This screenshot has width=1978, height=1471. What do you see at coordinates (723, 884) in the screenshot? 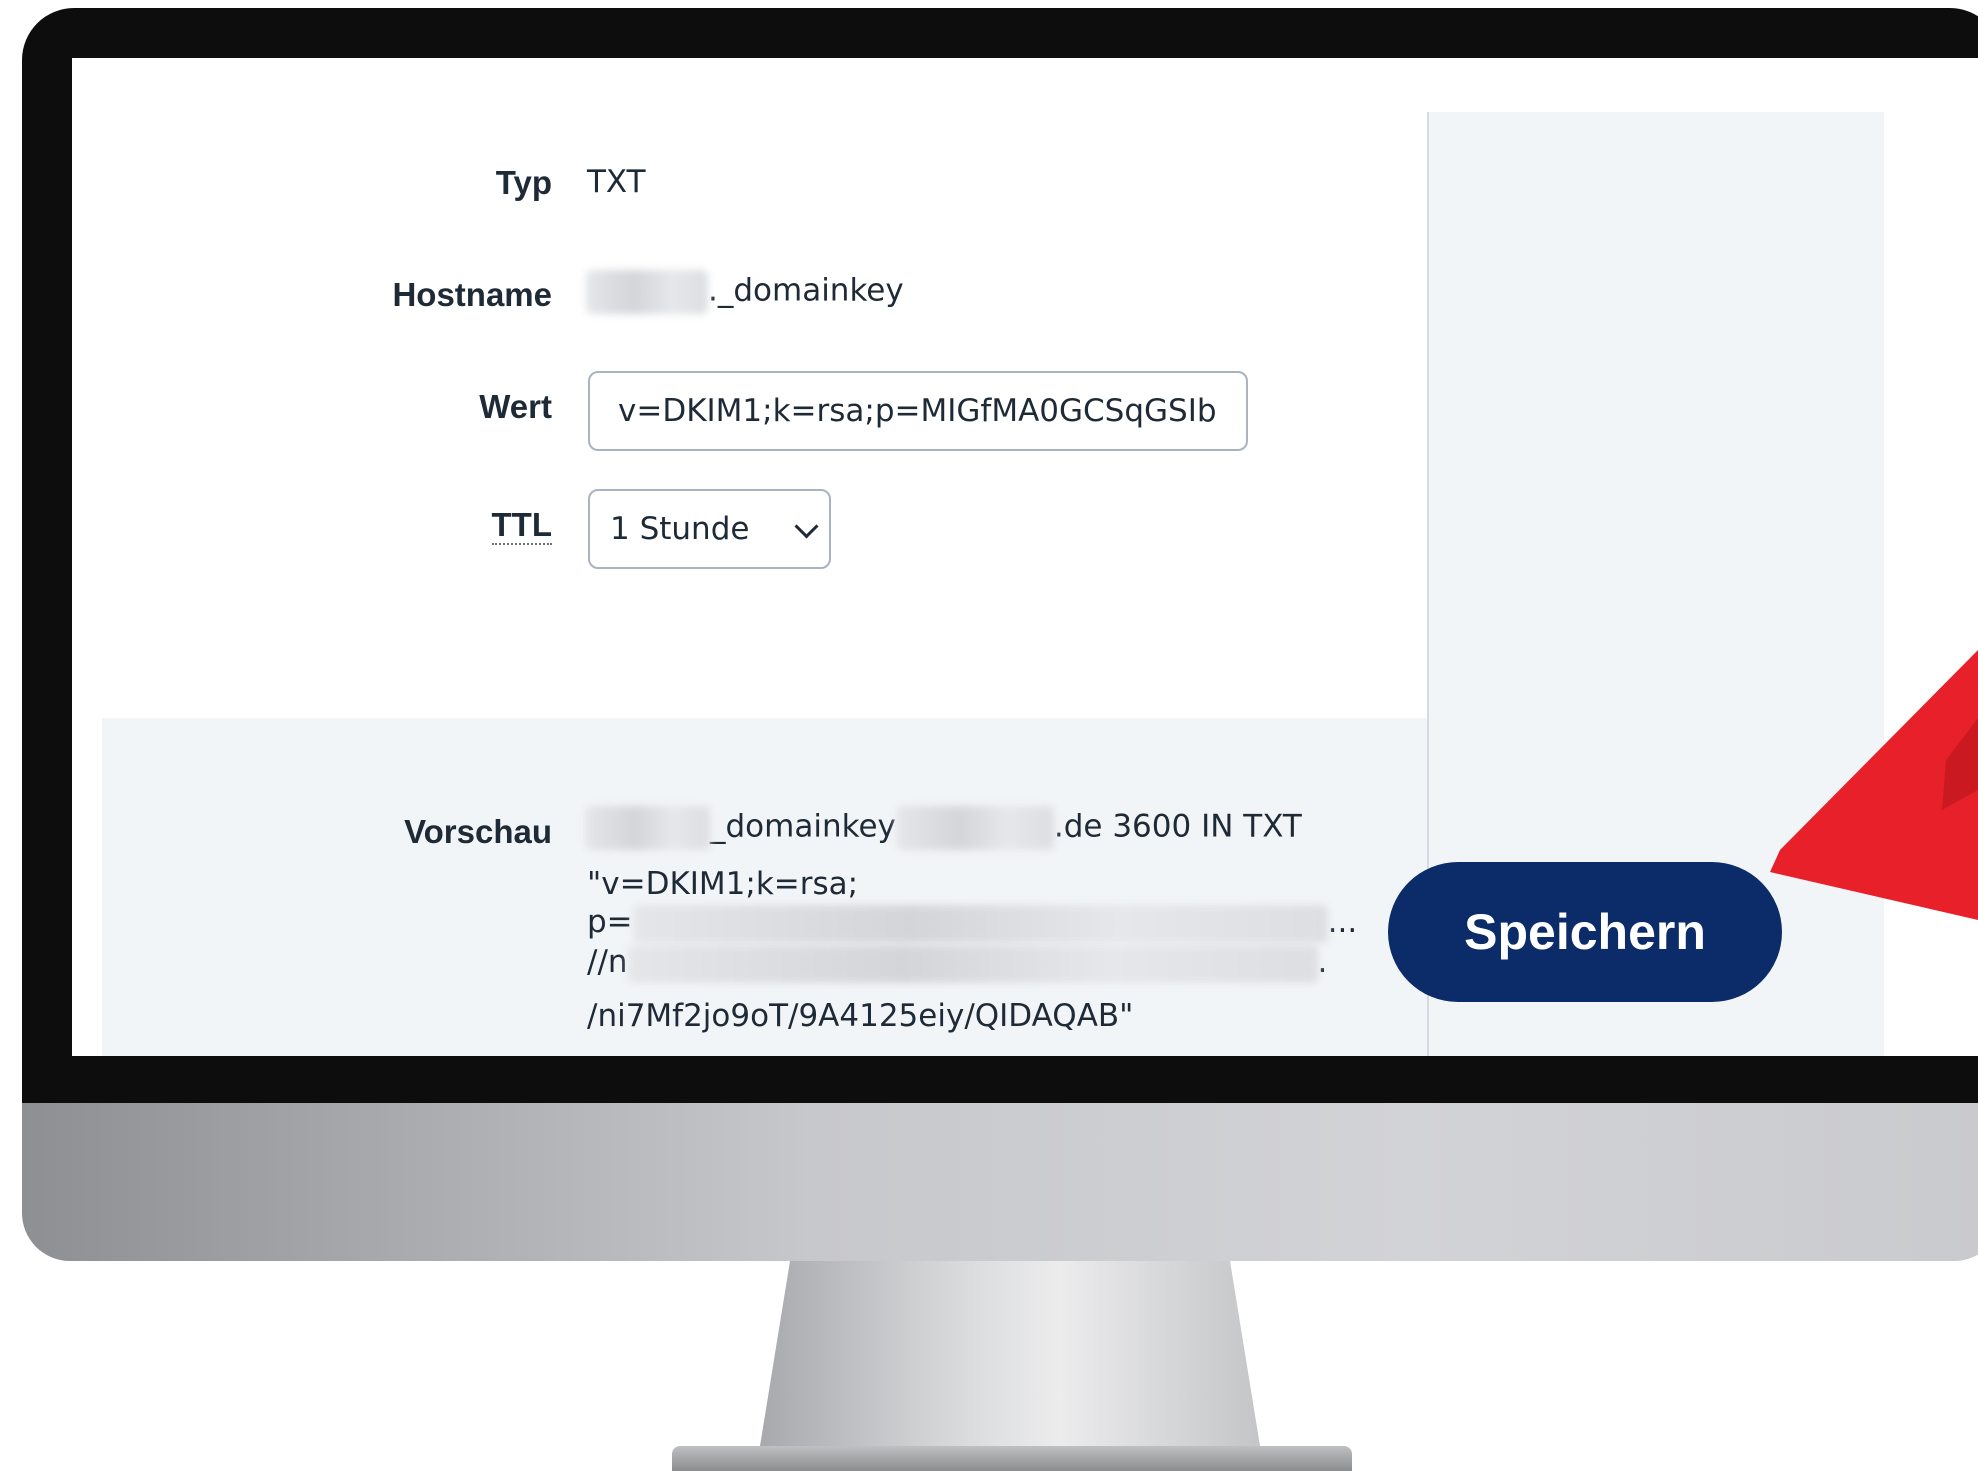
I see `preview-line-2: "v=DKIM1;k=rsa;` at bounding box center [723, 884].